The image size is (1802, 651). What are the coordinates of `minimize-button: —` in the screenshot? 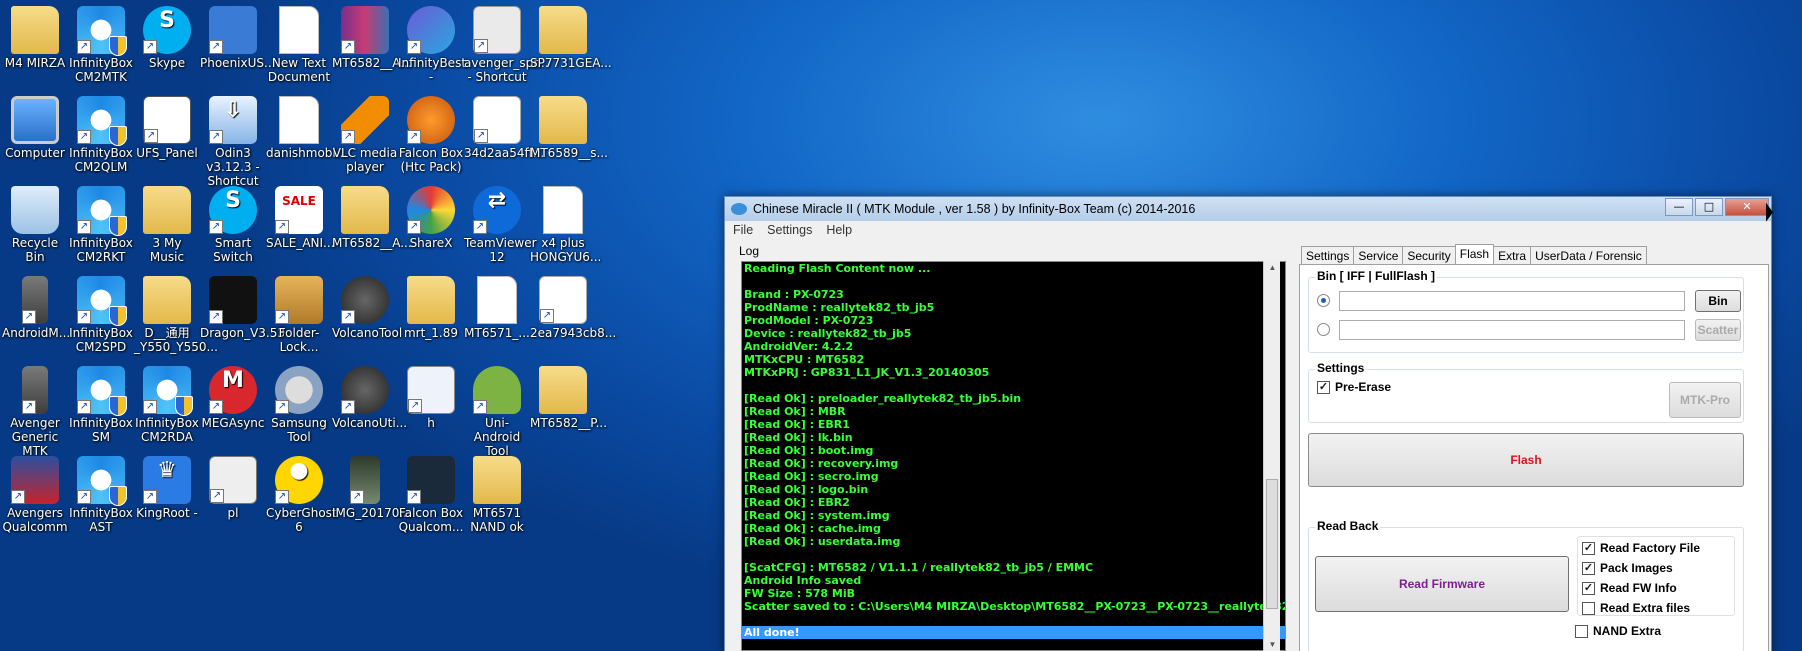 It's located at (1679, 207).